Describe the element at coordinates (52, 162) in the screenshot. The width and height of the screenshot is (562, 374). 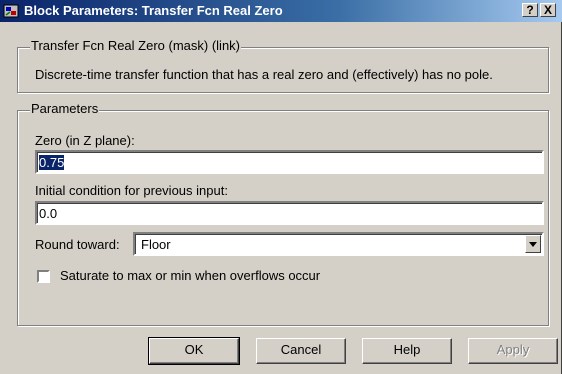
I see `zero-value: 0.75` at that location.